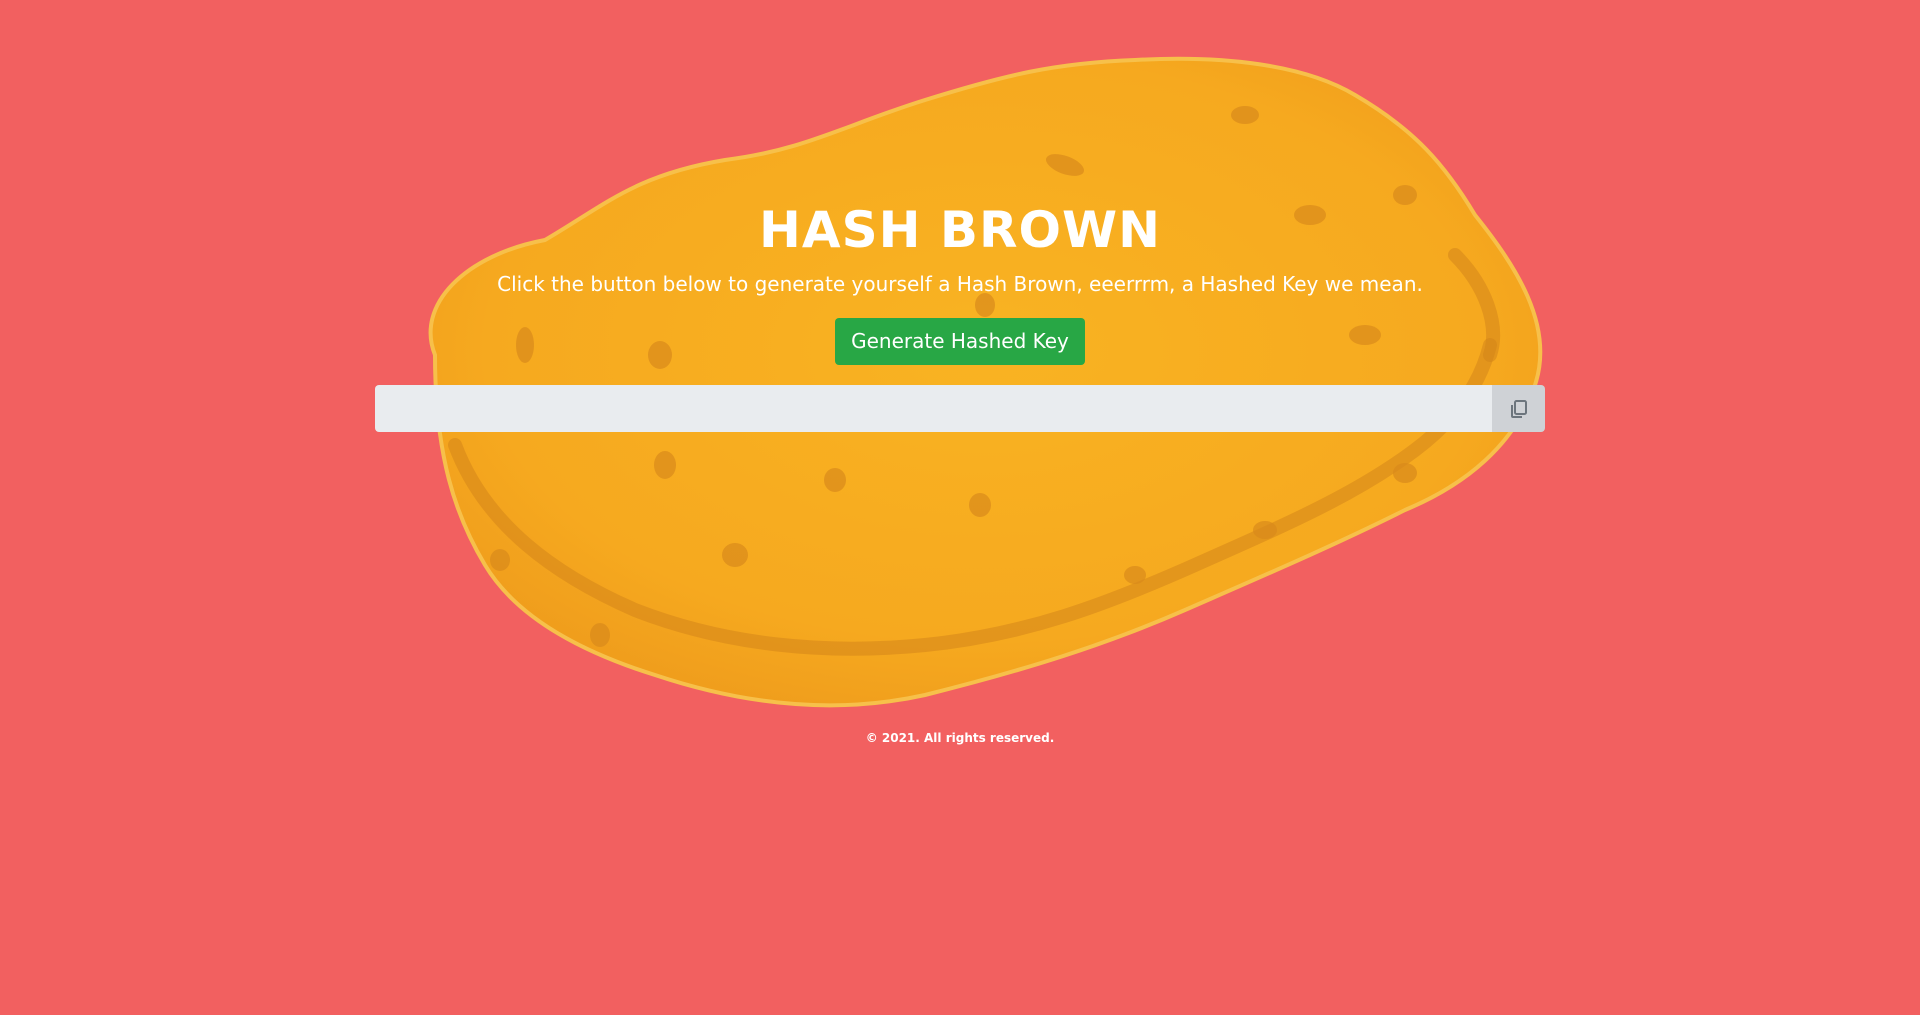  Describe the element at coordinates (960, 230) in the screenshot. I see `page-title: HASH BROWN` at that location.